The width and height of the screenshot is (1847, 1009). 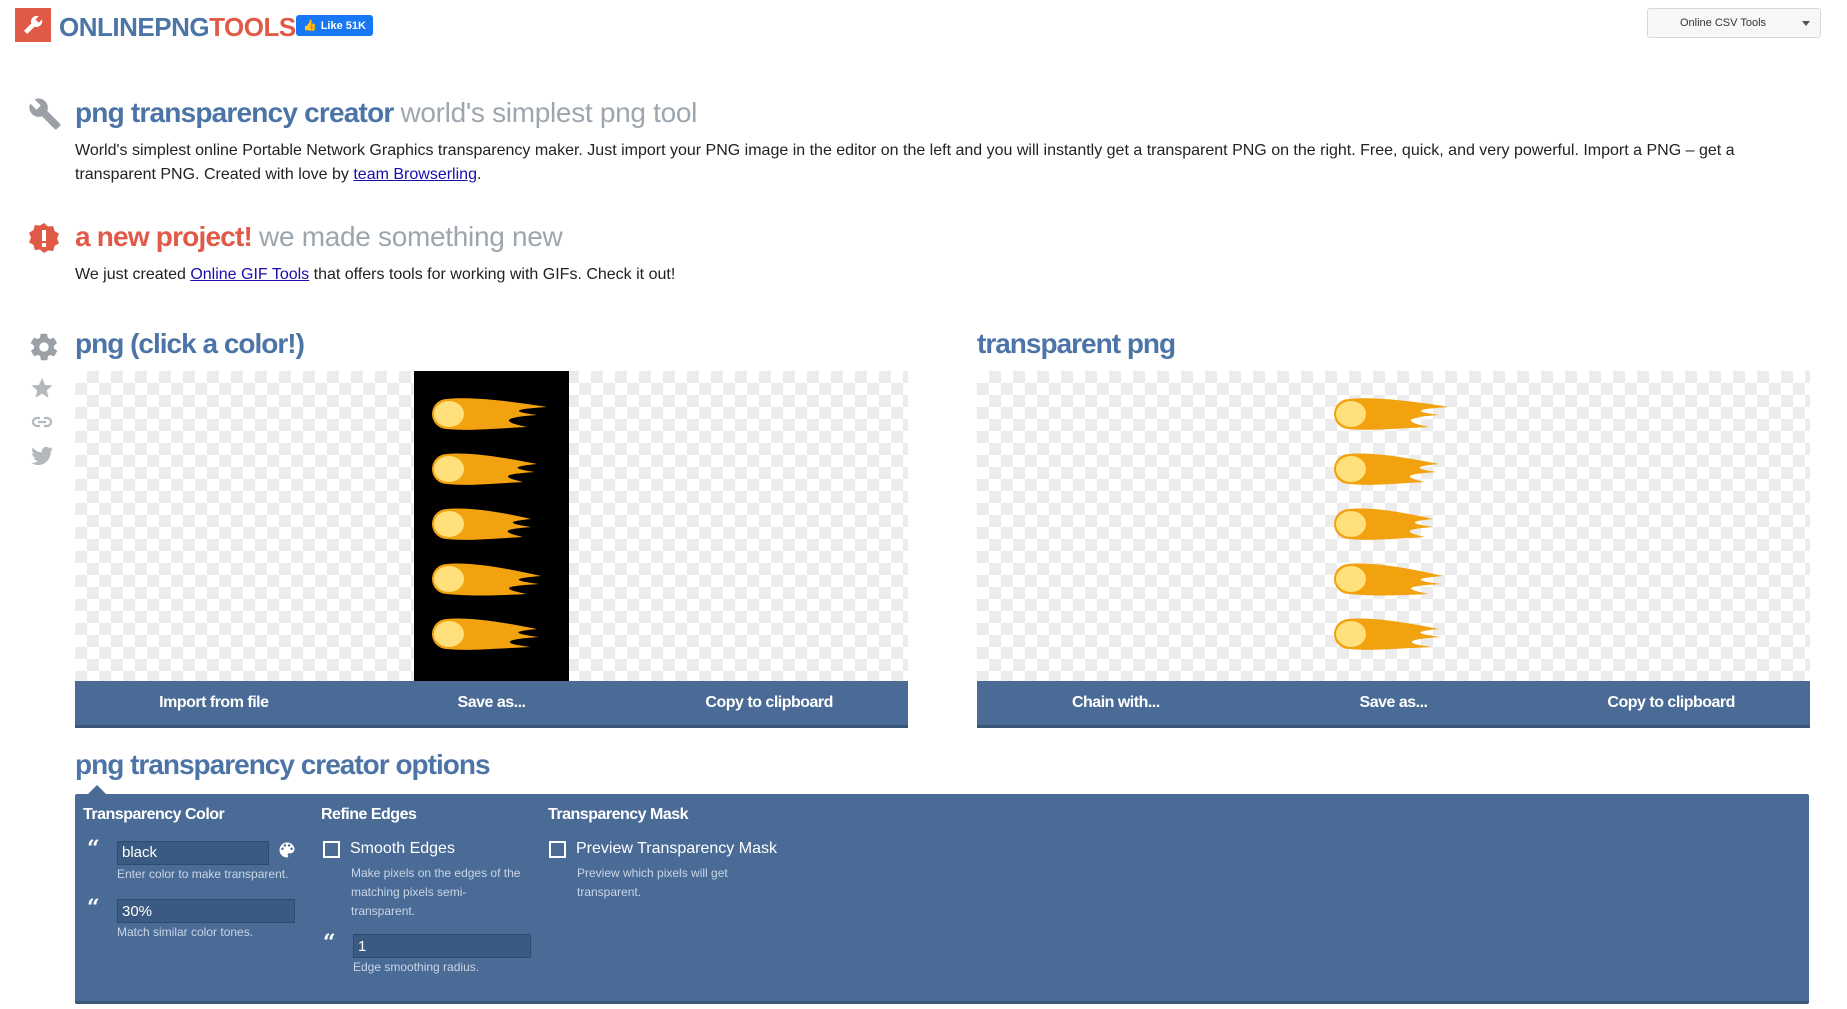 What do you see at coordinates (310, 26) in the screenshot?
I see `thumbs-up-icon: 👍` at bounding box center [310, 26].